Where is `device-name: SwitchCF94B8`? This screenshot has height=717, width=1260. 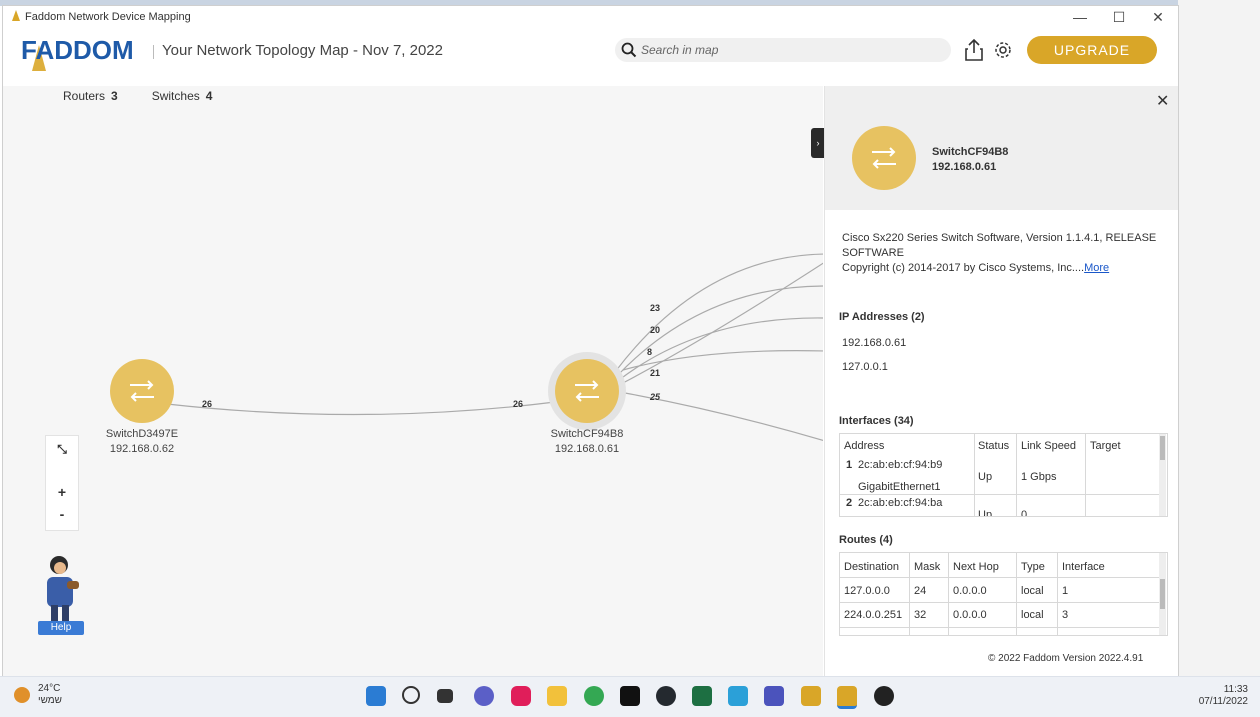
device-name: SwitchCF94B8 is located at coordinates (970, 152).